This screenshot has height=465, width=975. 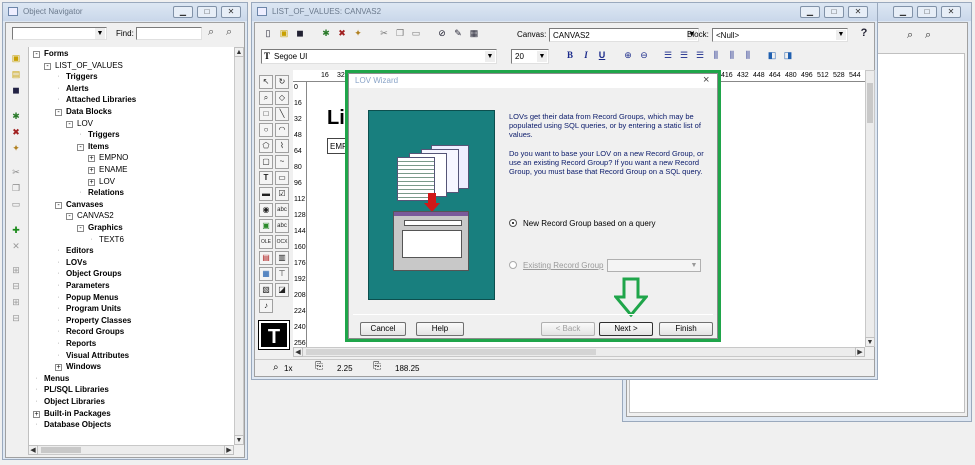 I want to click on bold-button: B, so click(x=570, y=55).